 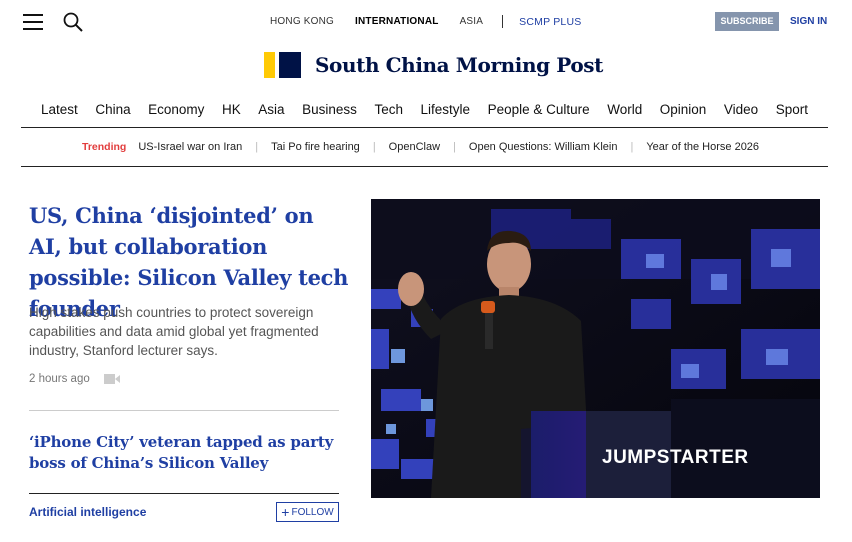 I want to click on podium-logo-text: JUMPSTARTER, so click(x=675, y=457).